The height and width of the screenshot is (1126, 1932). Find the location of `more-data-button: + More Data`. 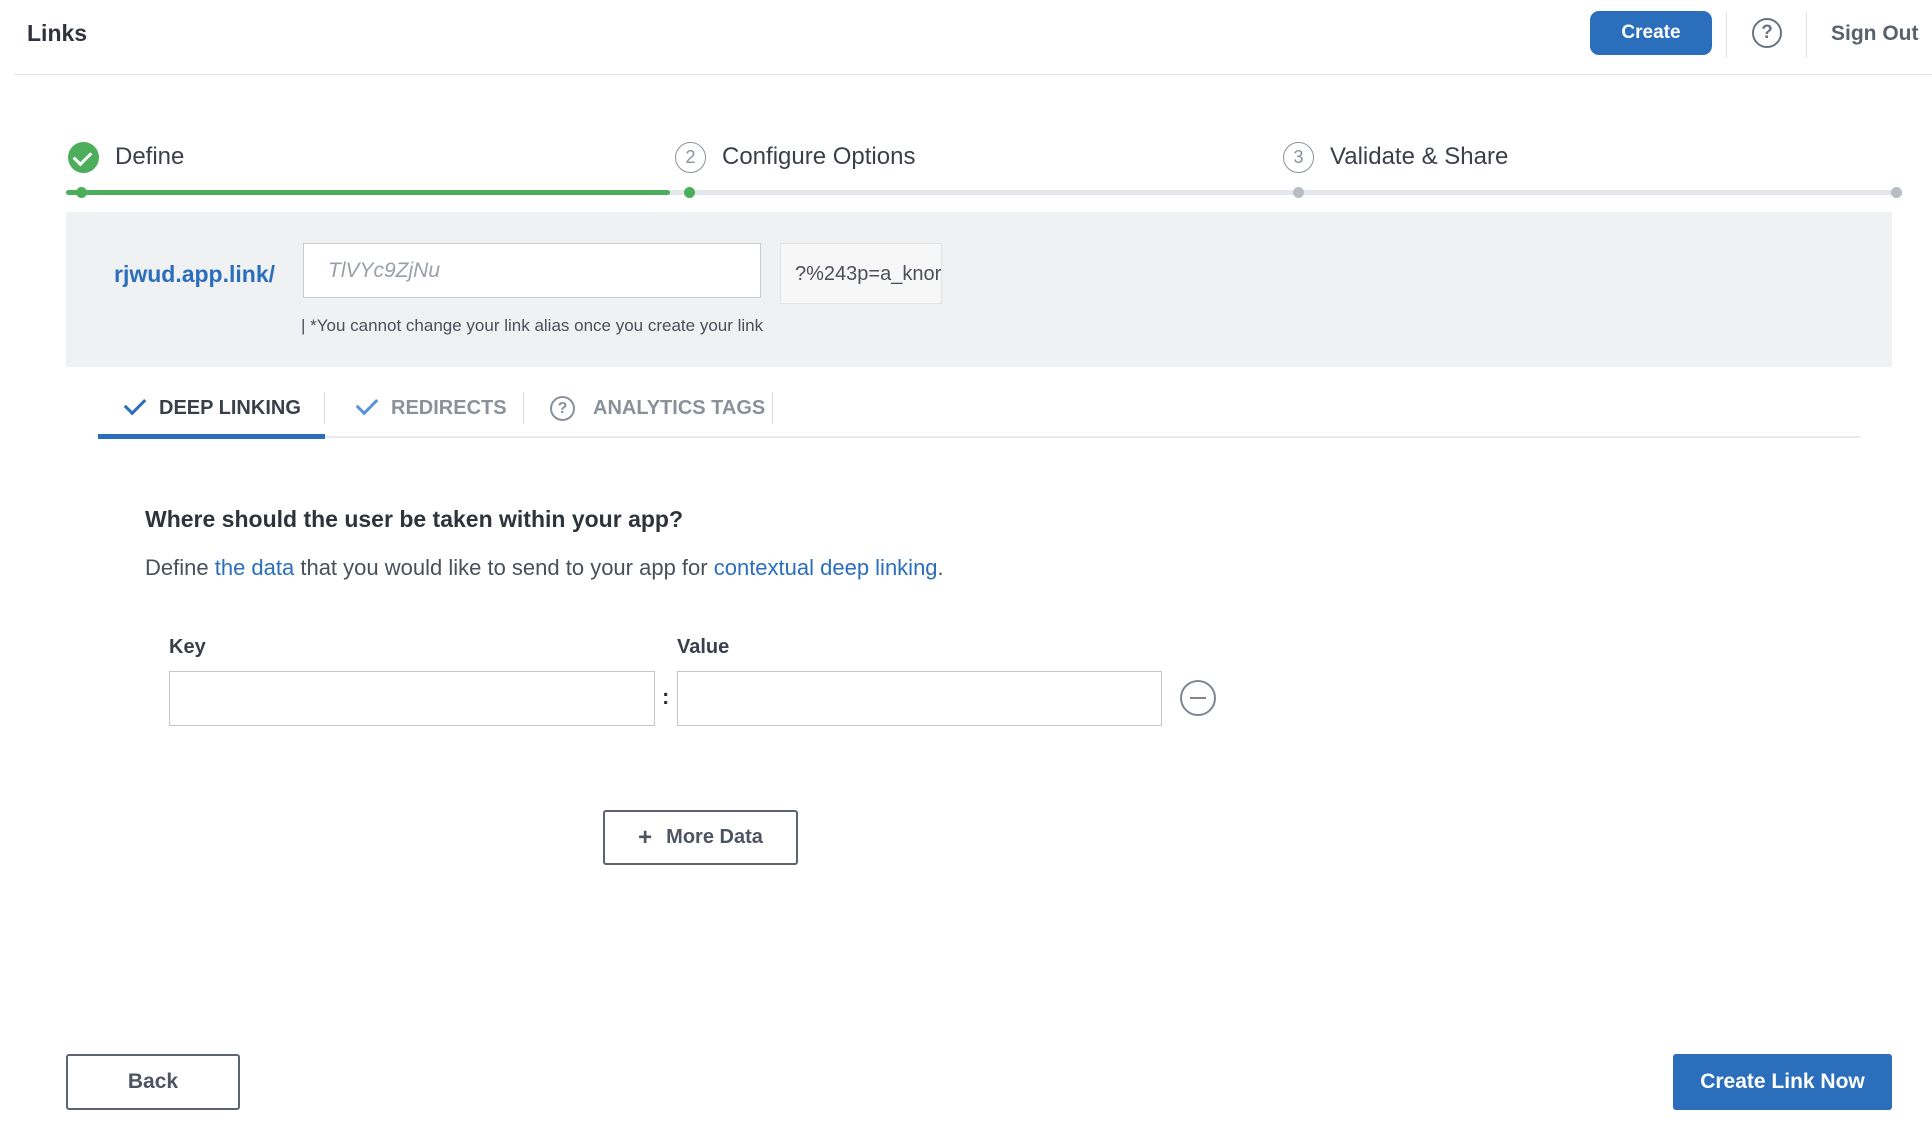

more-data-button: + More Data is located at coordinates (700, 837).